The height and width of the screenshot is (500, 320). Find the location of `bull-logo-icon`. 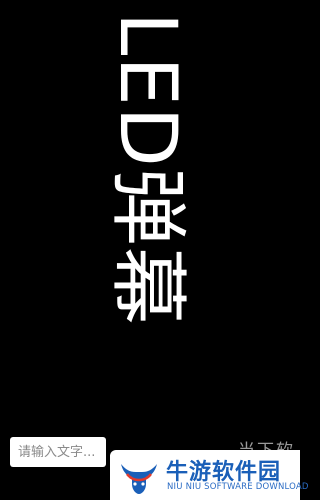

bull-logo-icon is located at coordinates (139, 479).